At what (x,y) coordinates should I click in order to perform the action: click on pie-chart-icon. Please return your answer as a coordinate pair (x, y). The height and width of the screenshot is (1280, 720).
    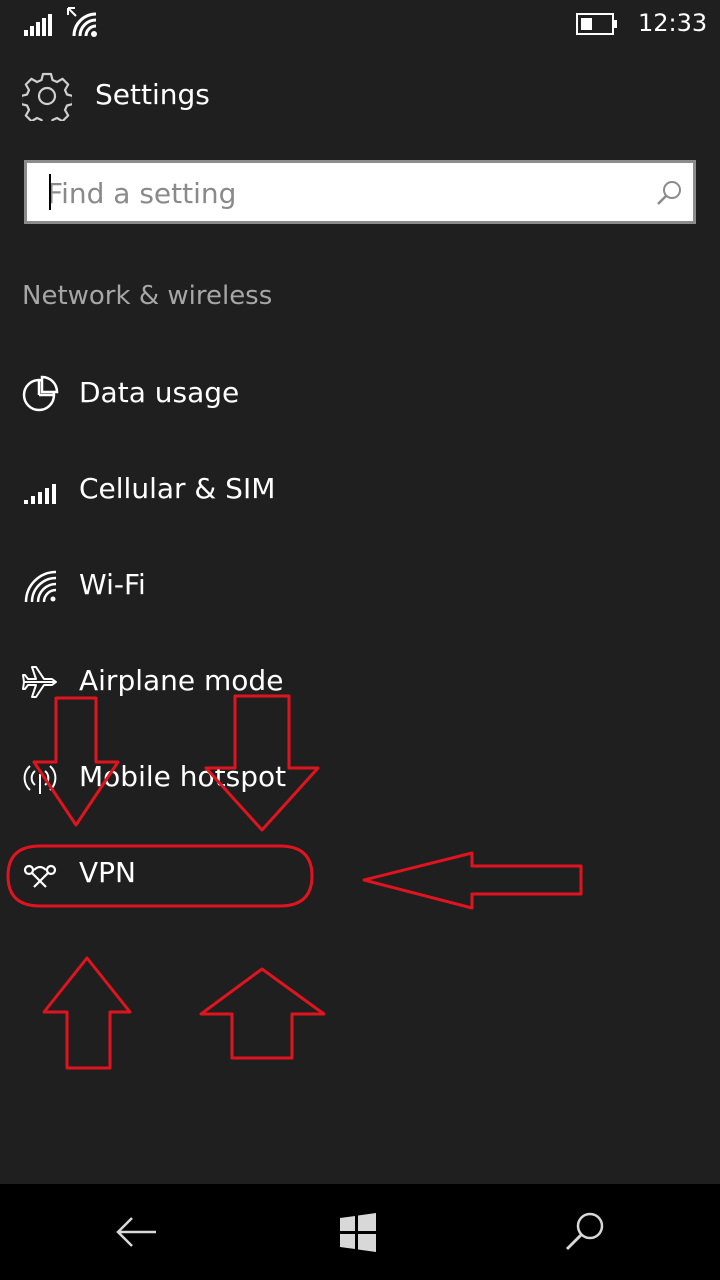
    Looking at the image, I should click on (40, 393).